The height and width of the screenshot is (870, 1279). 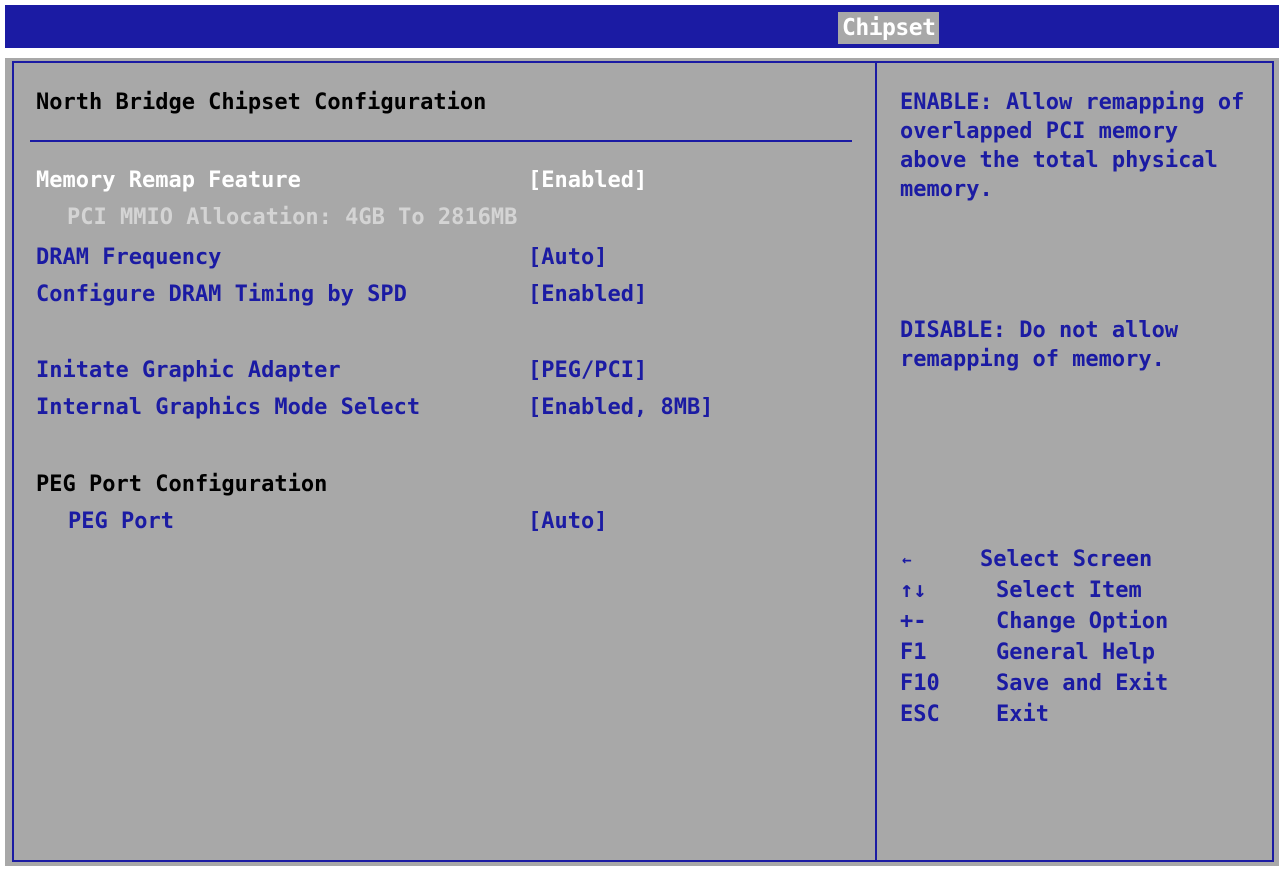 What do you see at coordinates (876, 461) in the screenshot?
I see `help-divider` at bounding box center [876, 461].